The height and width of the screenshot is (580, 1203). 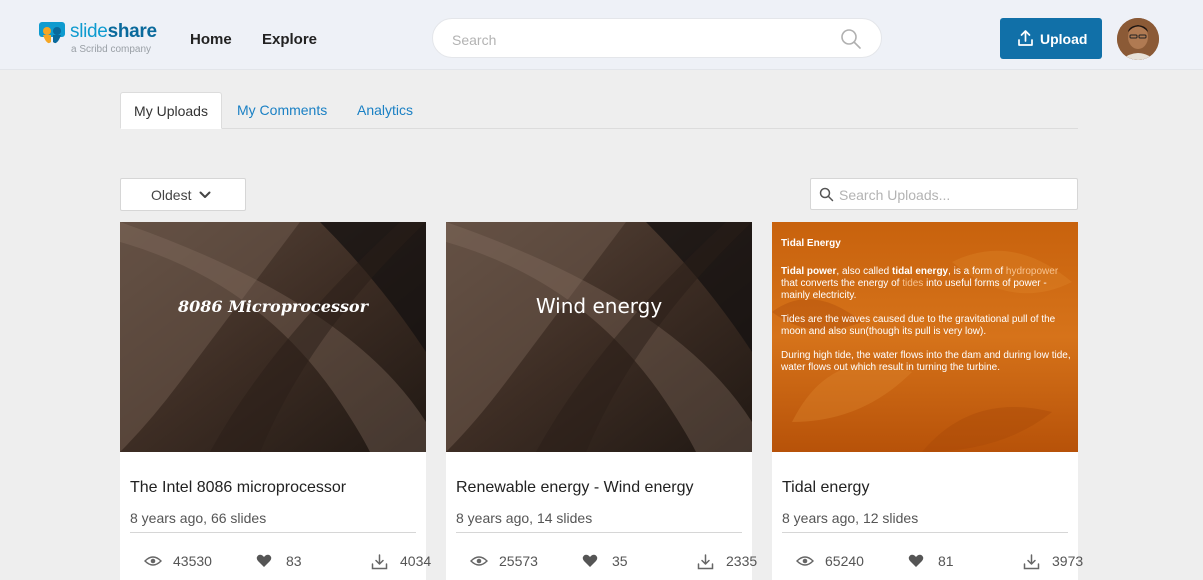 What do you see at coordinates (474, 40) in the screenshot?
I see `search-placeholder: Search` at bounding box center [474, 40].